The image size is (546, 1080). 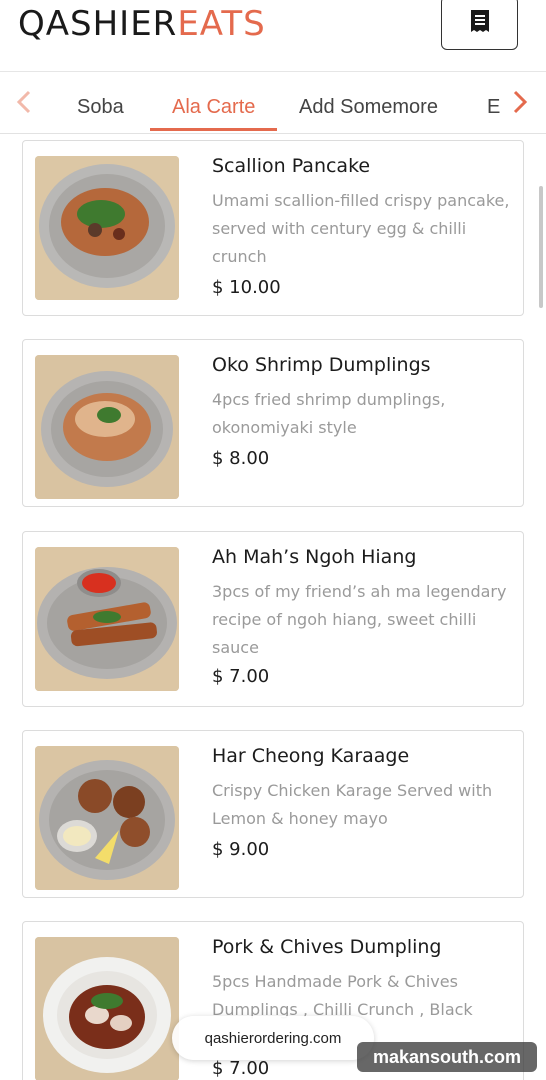 I want to click on tab-soba: Soba, so click(x=100, y=107).